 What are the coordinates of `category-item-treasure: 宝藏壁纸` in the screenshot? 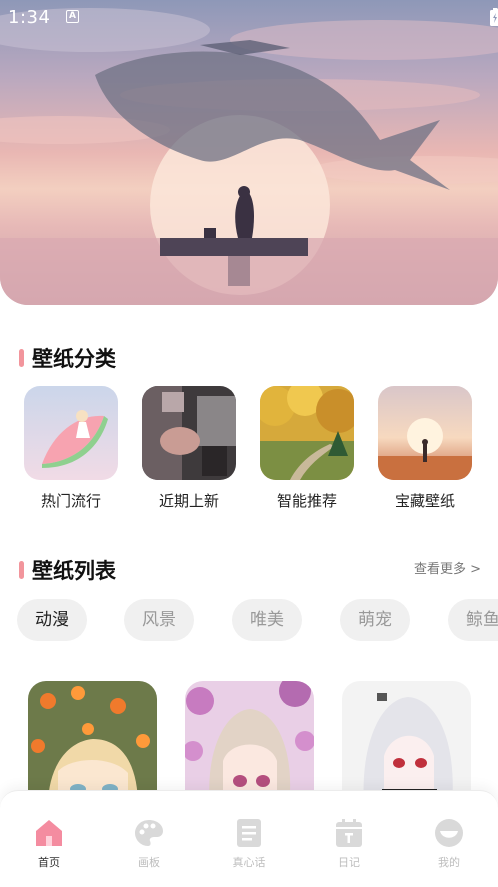 It's located at (425, 448).